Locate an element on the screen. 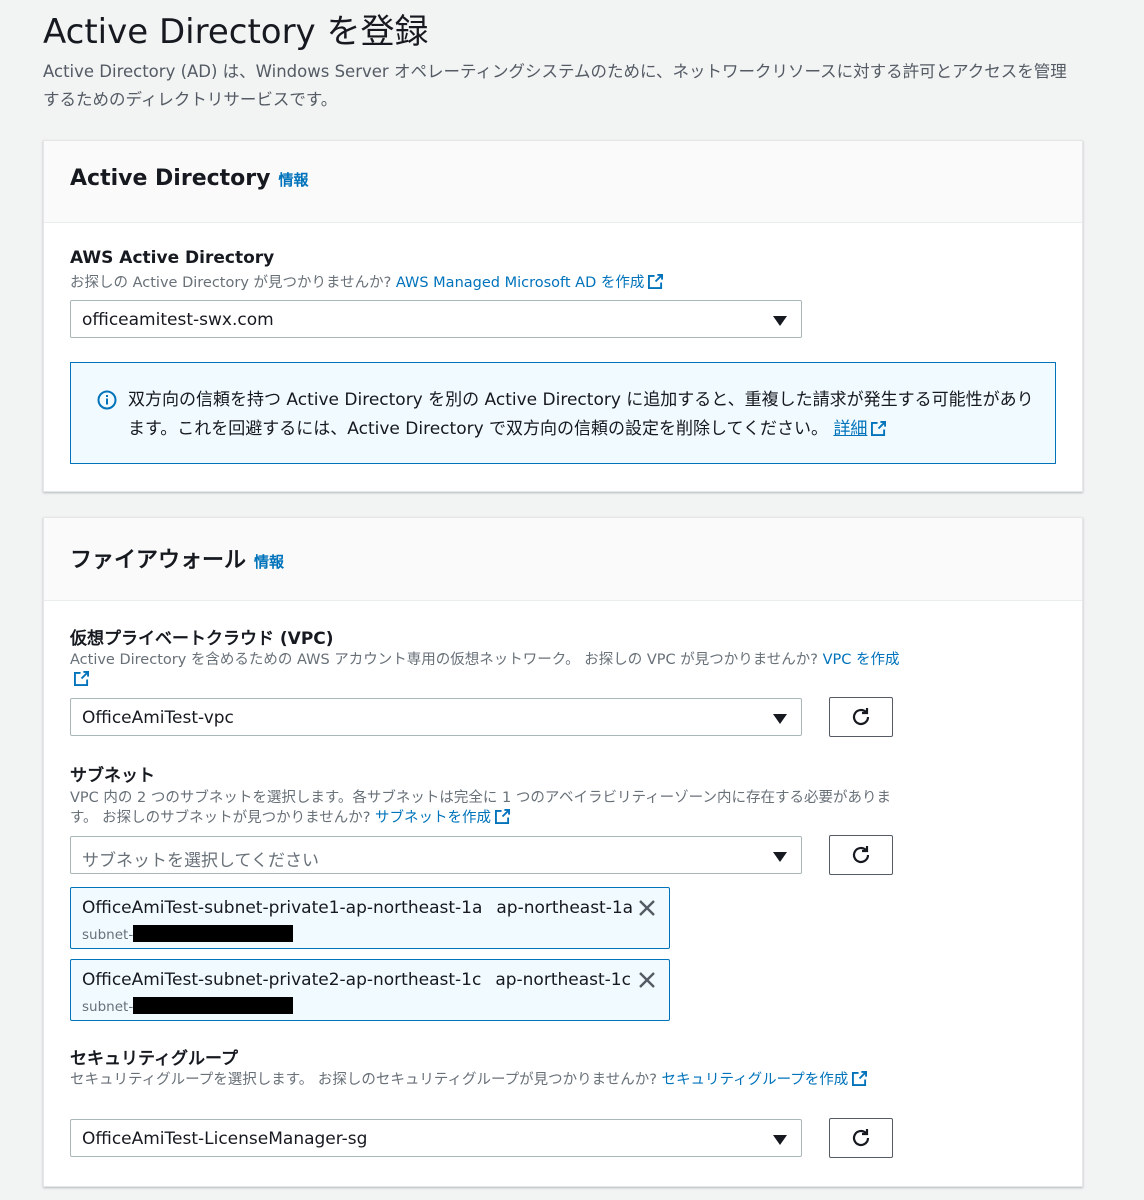  active-directory-panel-title: Active Directory 情報 is located at coordinates (189, 178).